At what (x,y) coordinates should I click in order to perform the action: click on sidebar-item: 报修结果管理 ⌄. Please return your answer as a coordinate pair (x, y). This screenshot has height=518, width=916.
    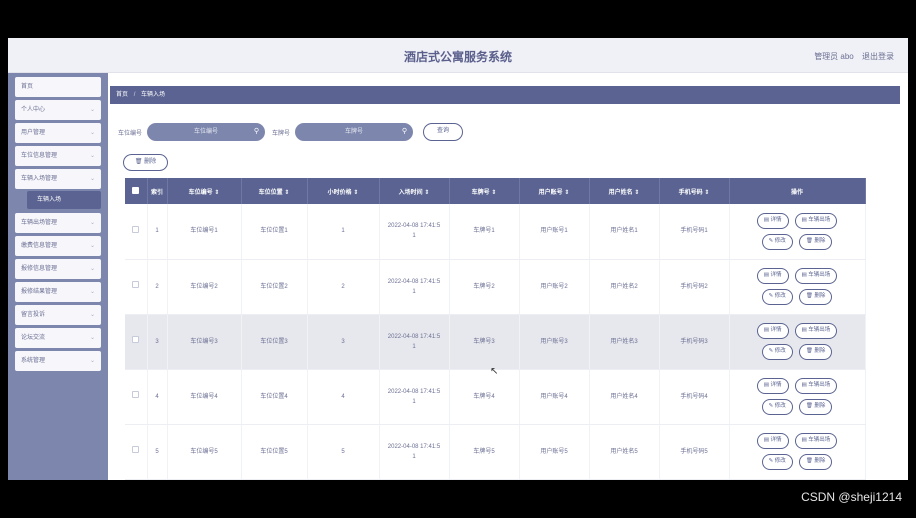
    Looking at the image, I should click on (58, 292).